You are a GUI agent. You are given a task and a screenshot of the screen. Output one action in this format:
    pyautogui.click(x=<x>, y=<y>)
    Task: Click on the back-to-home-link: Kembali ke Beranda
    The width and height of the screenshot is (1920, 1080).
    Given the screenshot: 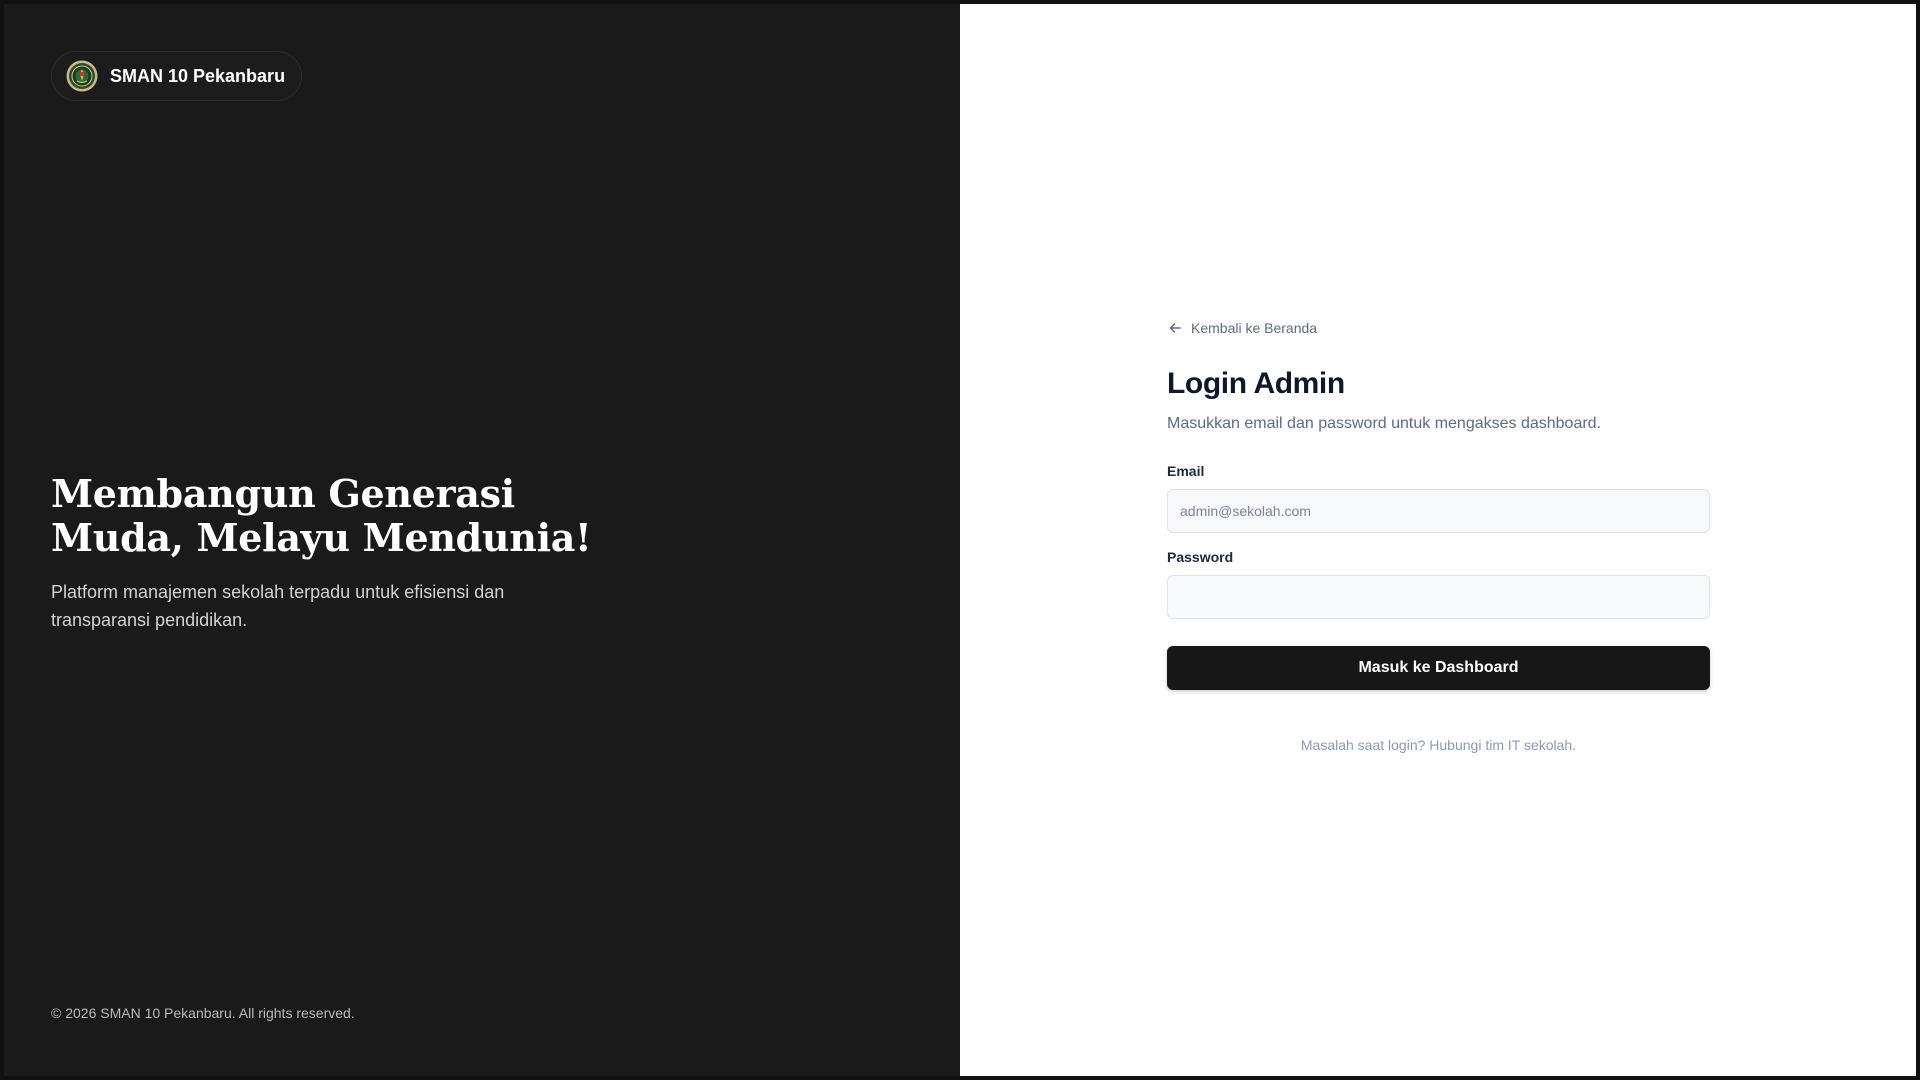 What is the action you would take?
    pyautogui.click(x=1242, y=328)
    